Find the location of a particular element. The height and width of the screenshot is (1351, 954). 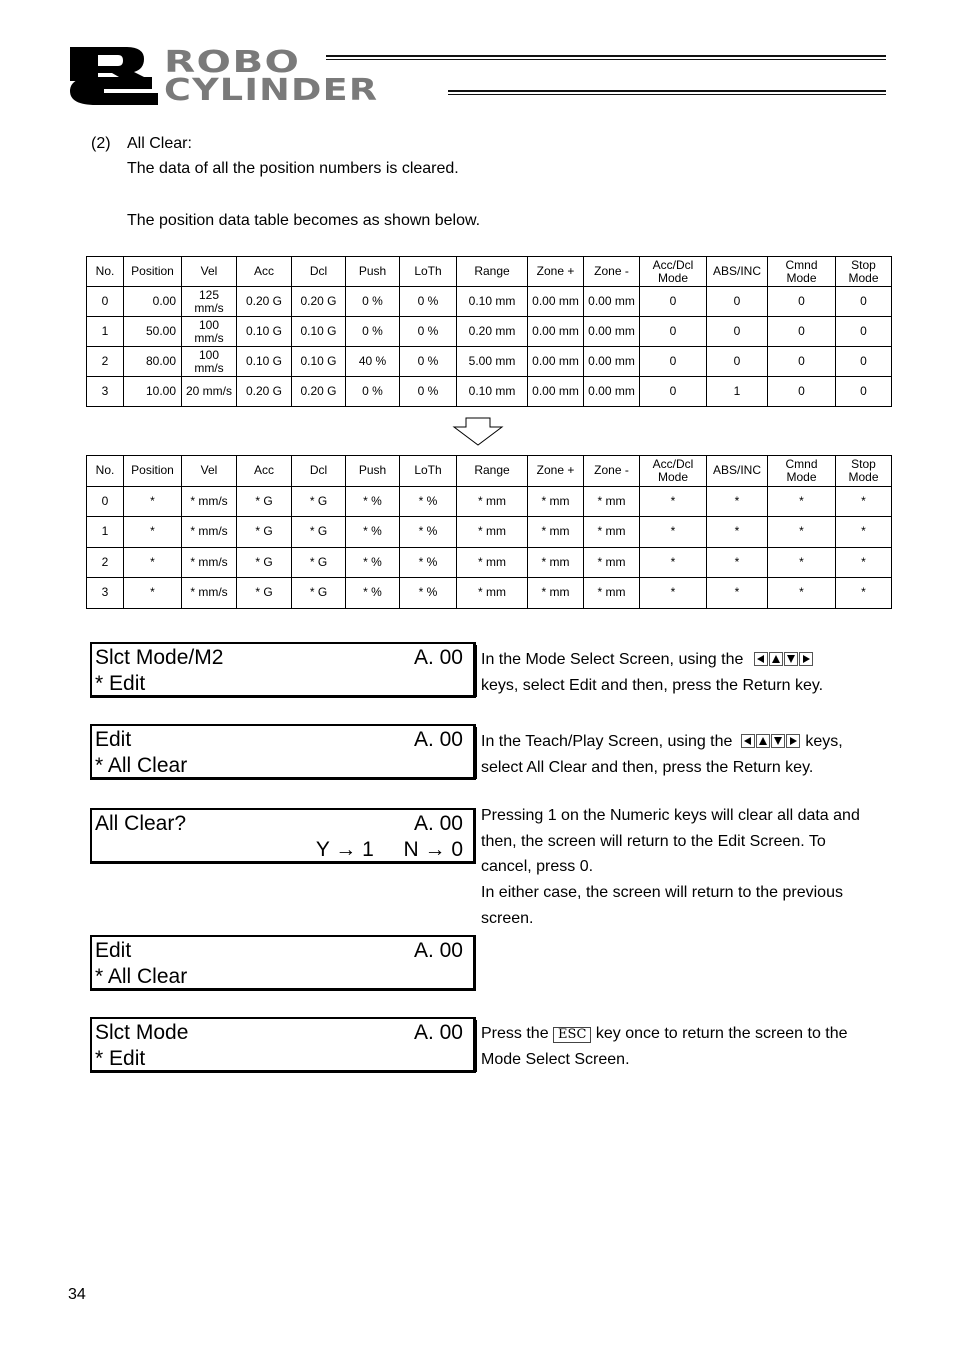

table-cell: 0.20 G is located at coordinates (318, 301).